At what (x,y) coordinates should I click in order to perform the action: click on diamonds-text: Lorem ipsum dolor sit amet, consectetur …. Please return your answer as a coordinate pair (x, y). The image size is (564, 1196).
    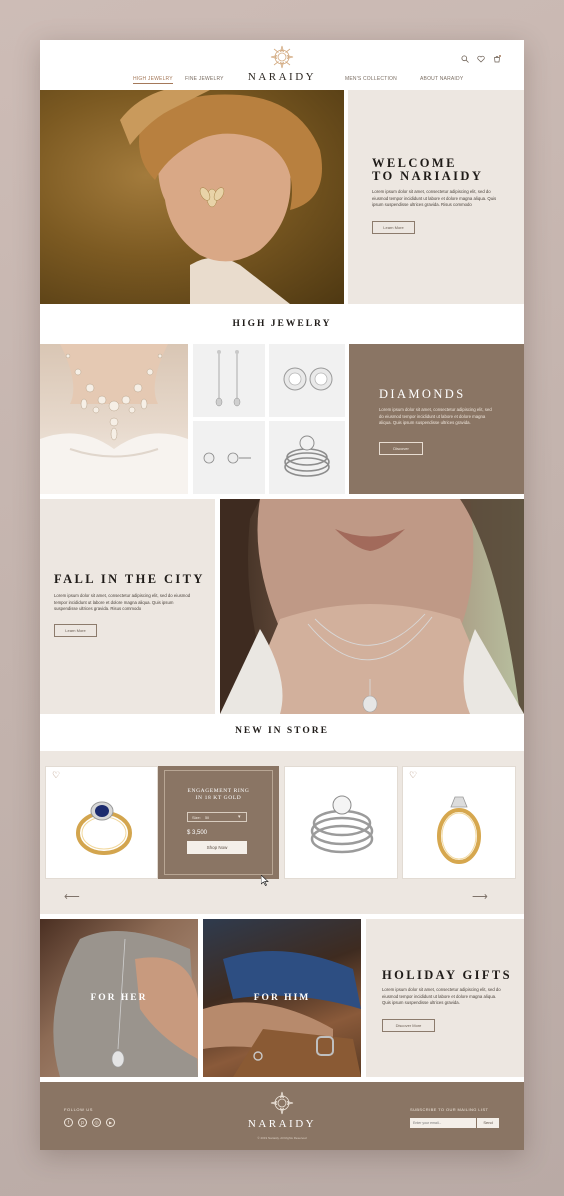
    Looking at the image, I should click on (435, 416).